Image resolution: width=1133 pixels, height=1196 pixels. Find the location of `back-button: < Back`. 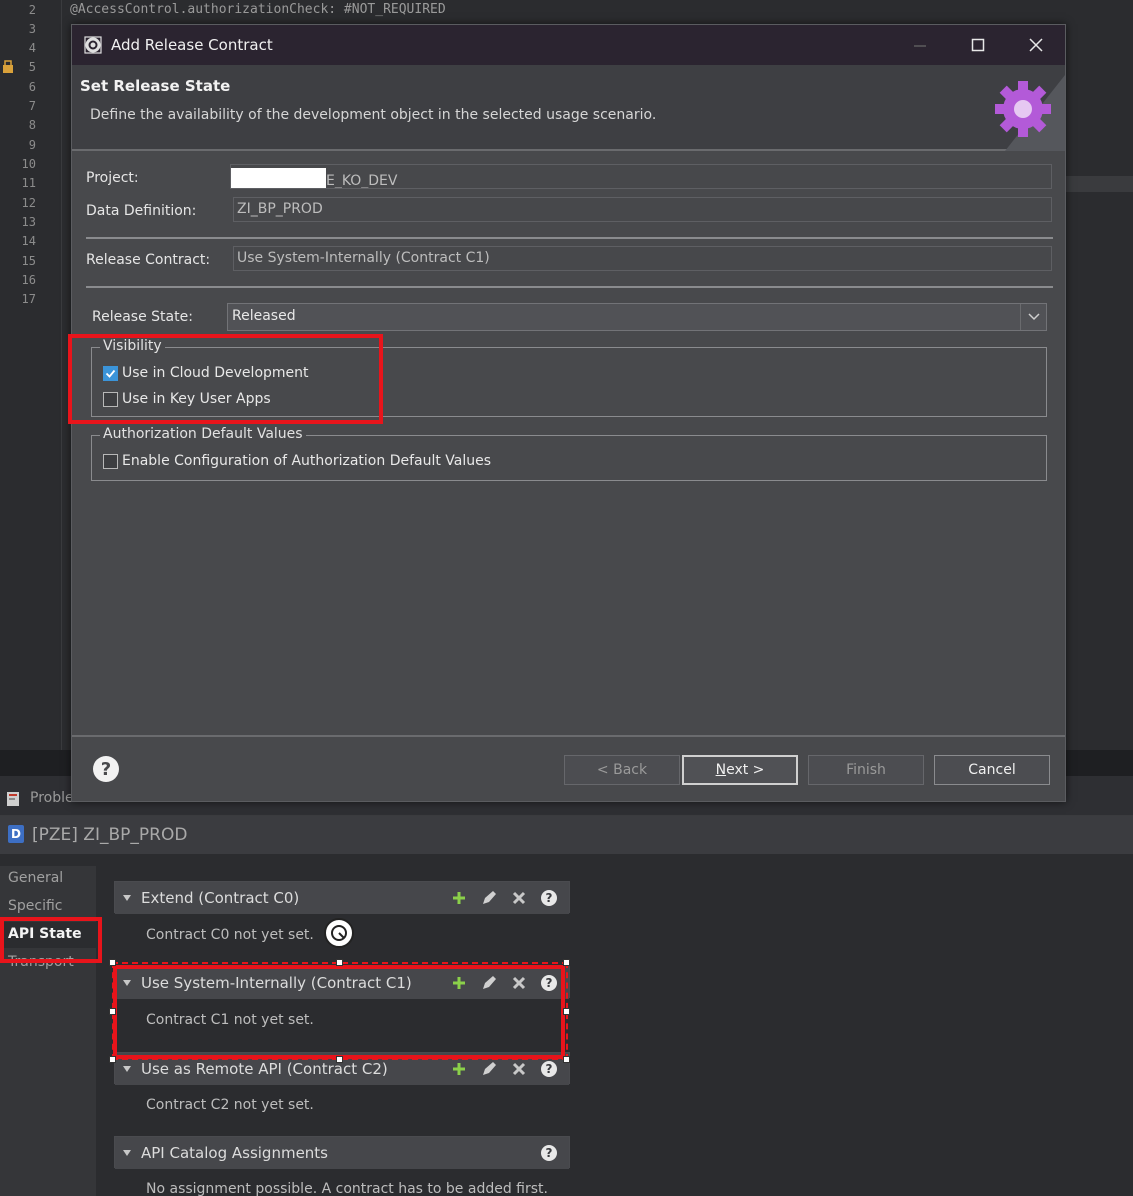

back-button: < Back is located at coordinates (622, 770).